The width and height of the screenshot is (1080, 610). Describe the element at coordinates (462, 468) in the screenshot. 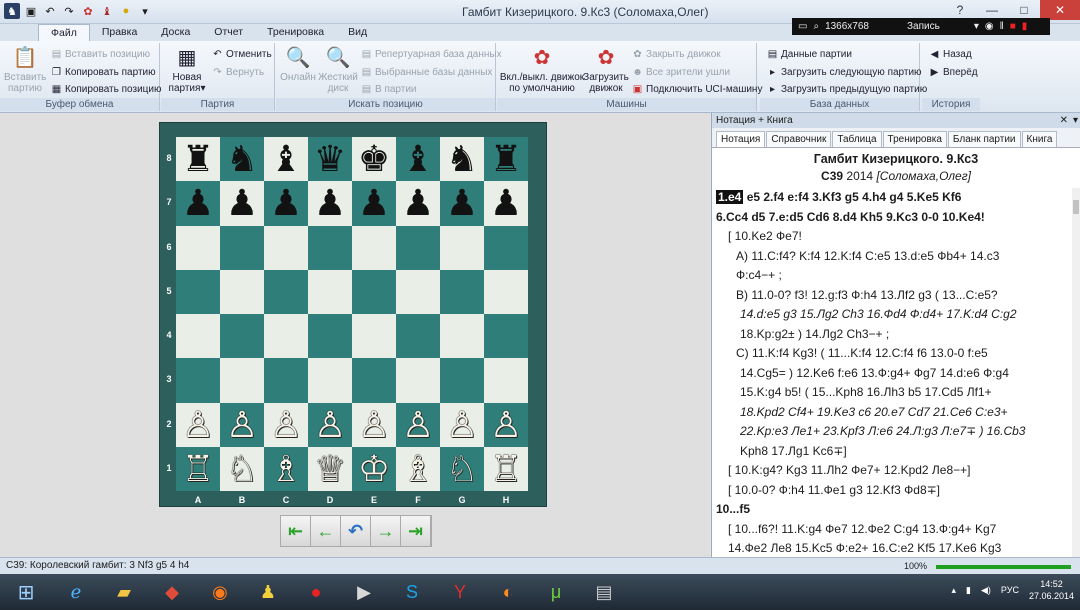

I see `square-g1: ♘` at that location.